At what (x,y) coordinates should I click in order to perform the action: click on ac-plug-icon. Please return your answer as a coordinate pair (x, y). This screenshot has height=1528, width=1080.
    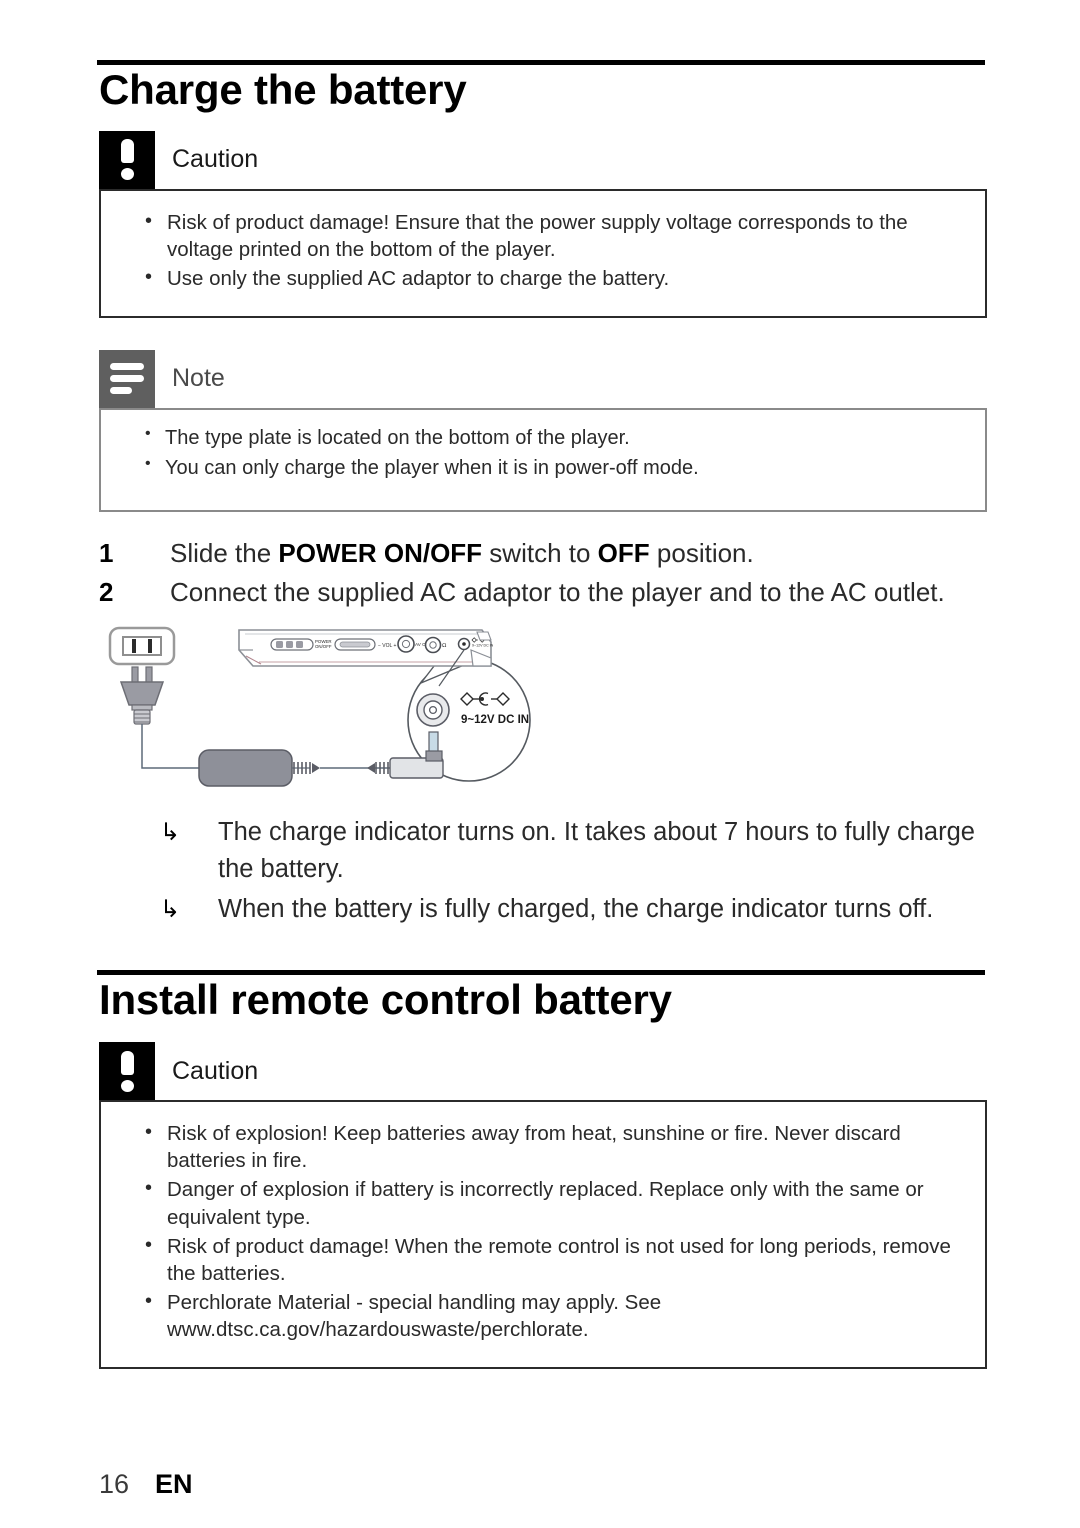
    Looking at the image, I should click on (142, 696).